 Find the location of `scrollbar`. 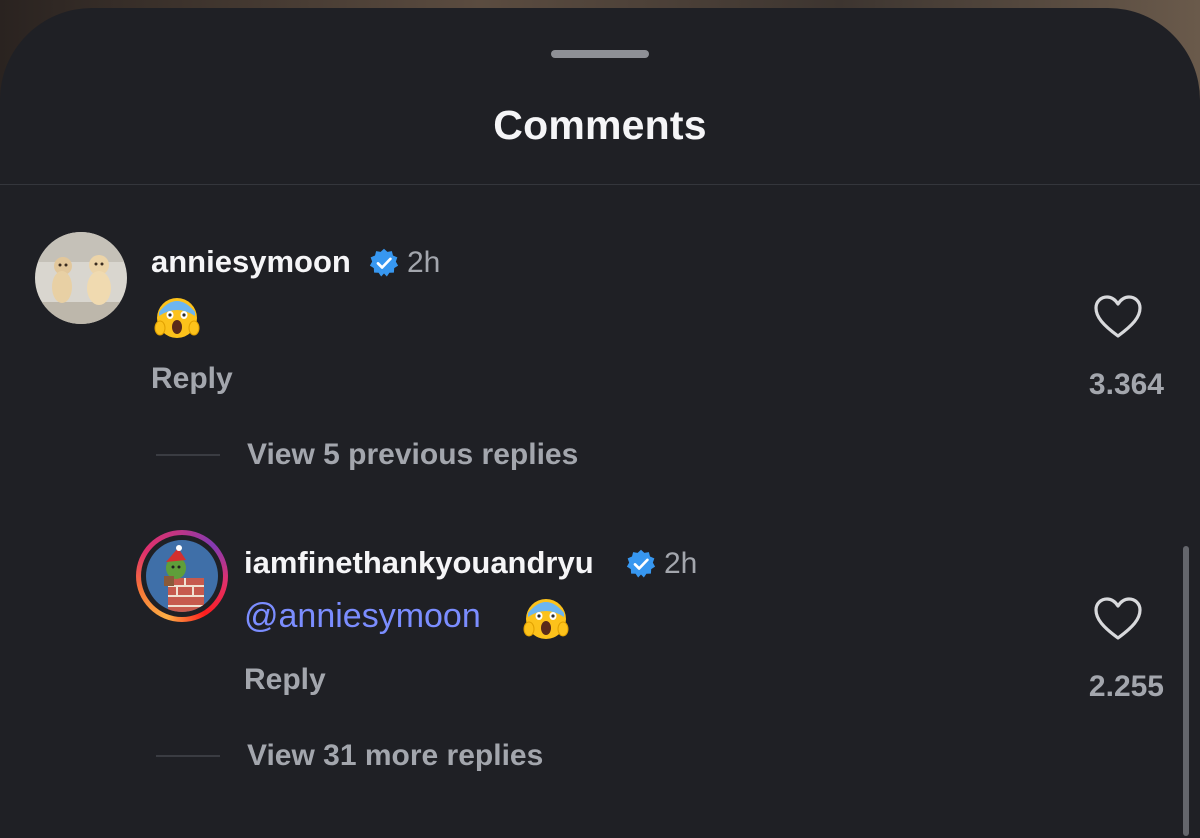

scrollbar is located at coordinates (1186, 691).